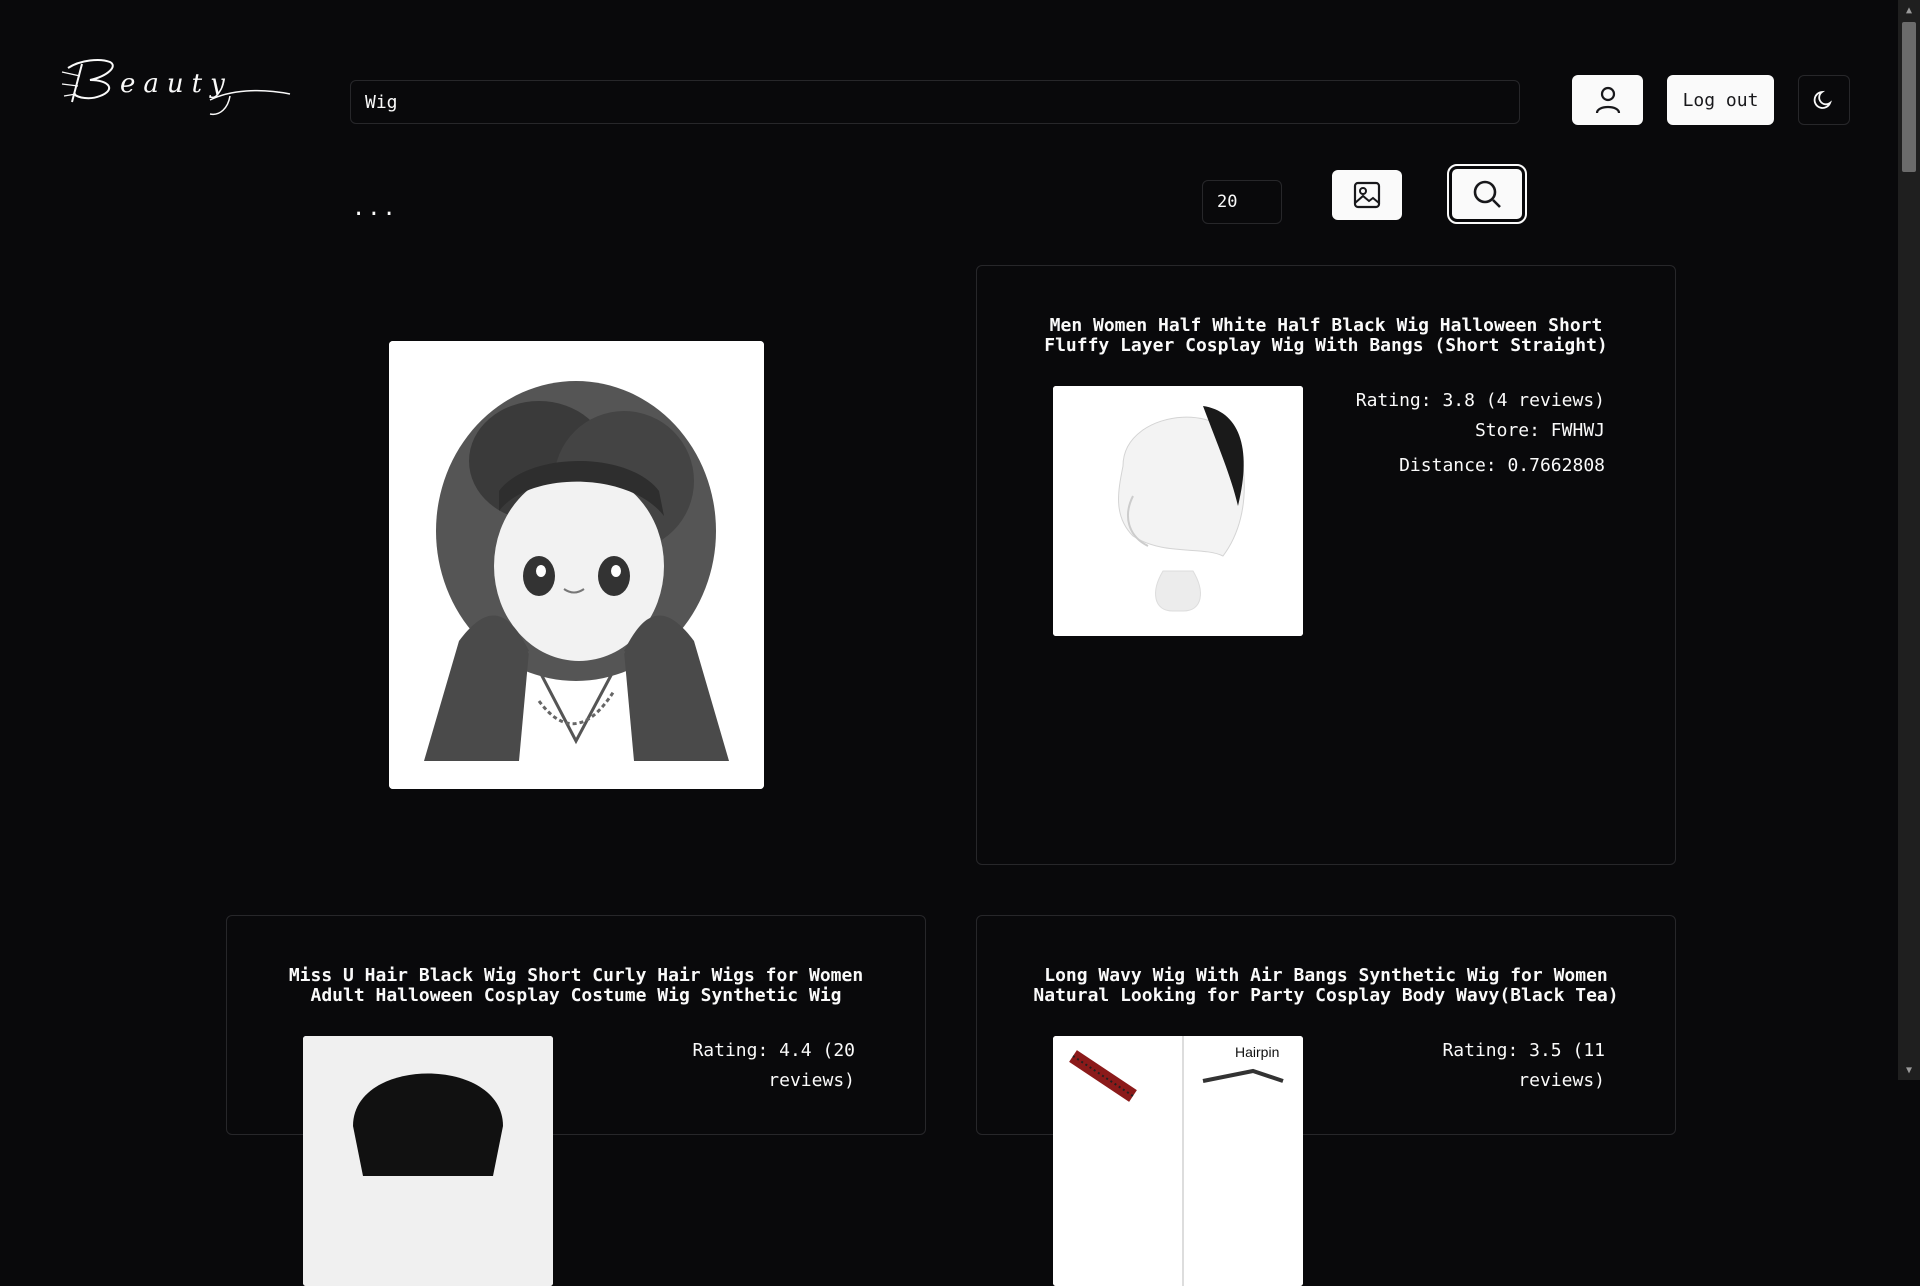 Image resolution: width=1920 pixels, height=1286 pixels. Describe the element at coordinates (1909, 10) in the screenshot. I see `scroll-up-icon: ▲` at that location.